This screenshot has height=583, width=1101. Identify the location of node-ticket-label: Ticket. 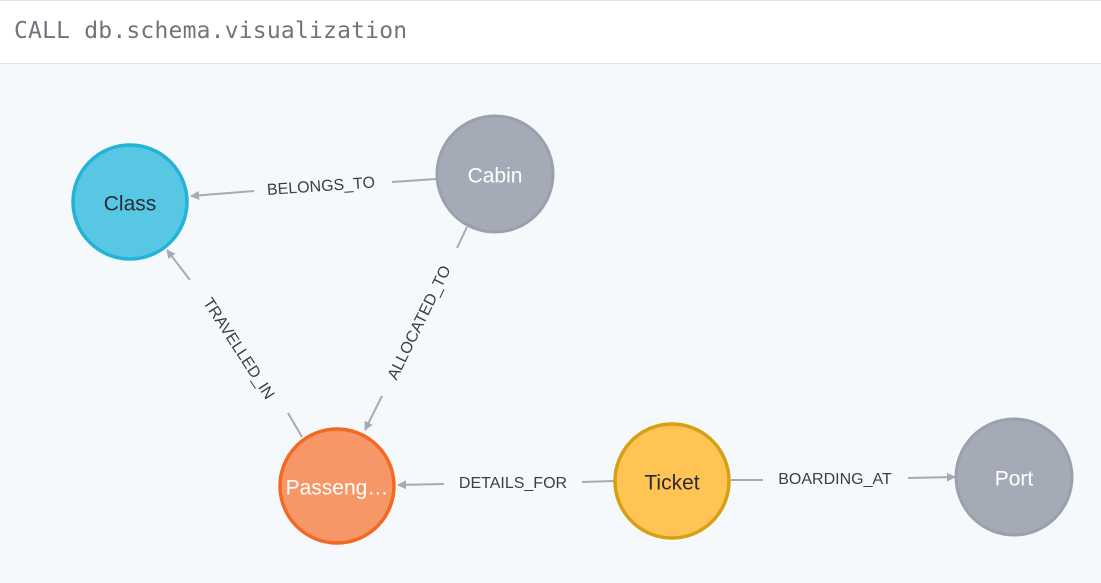
(671, 483).